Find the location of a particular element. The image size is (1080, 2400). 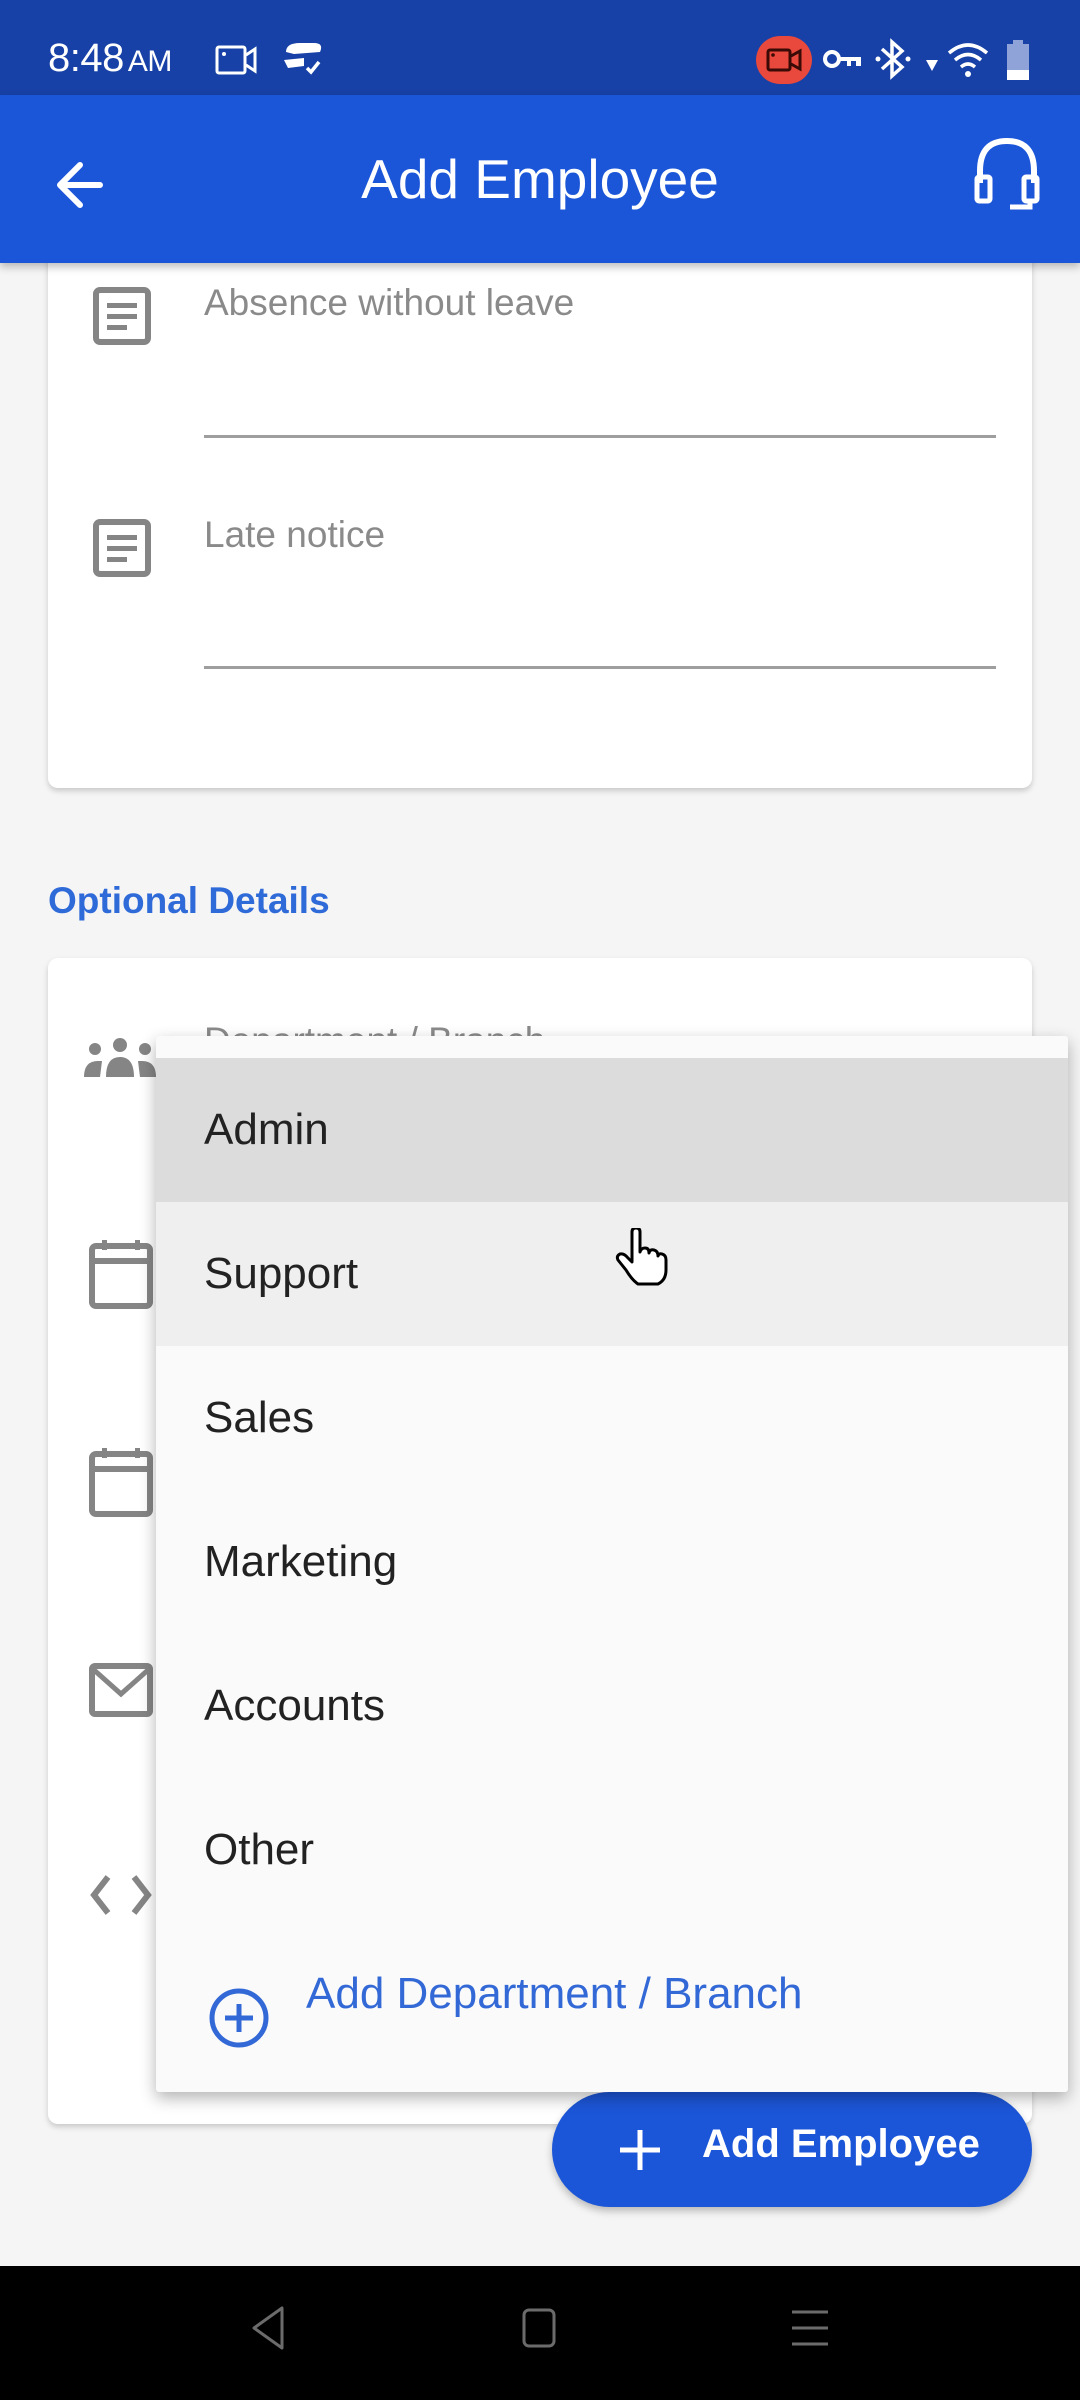

menu-item-accounts: Accounts is located at coordinates (612, 1706).